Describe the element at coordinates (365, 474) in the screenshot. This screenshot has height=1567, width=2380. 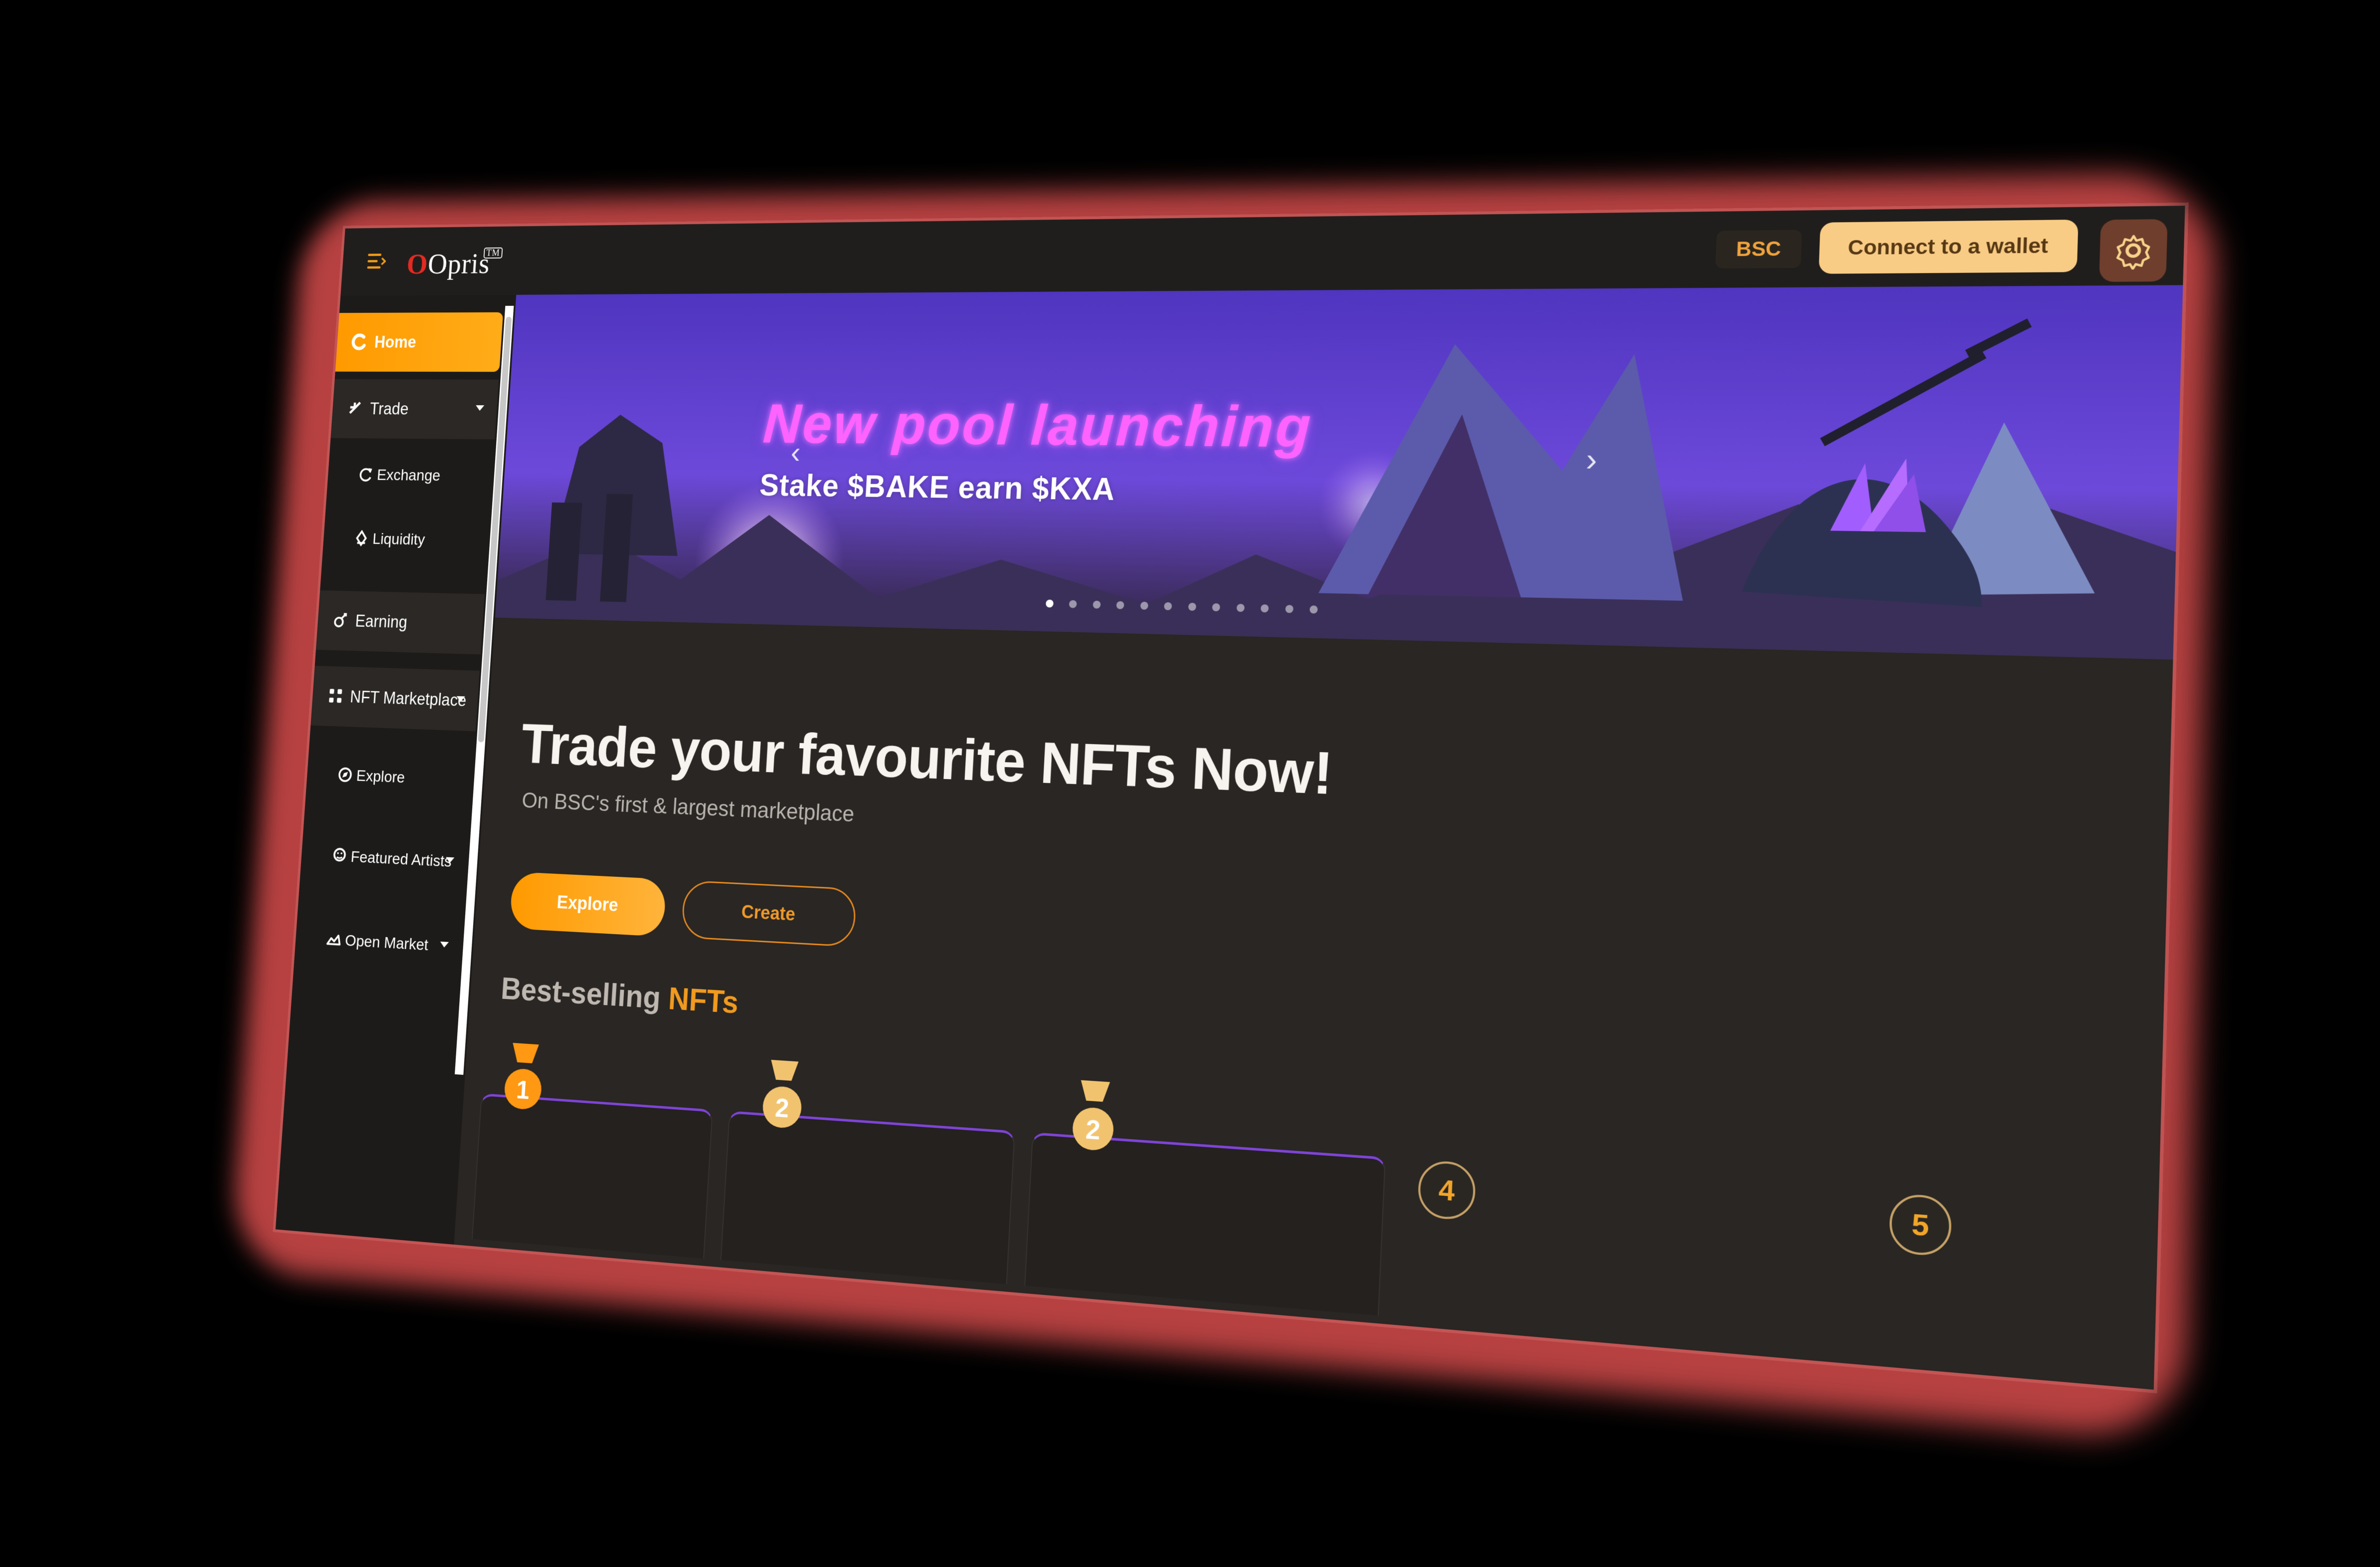
I see `exchange-icon` at that location.